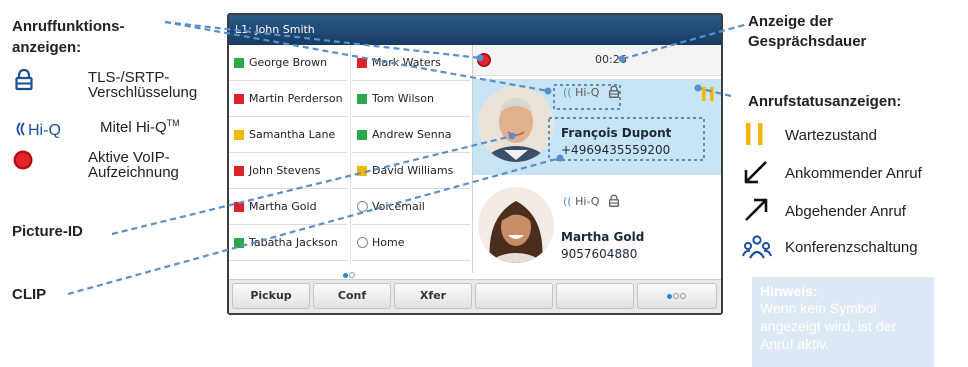 The height and width of the screenshot is (367, 968). I want to click on contact-tabatha-jackson: Tabatha Jackson, so click(288, 243).